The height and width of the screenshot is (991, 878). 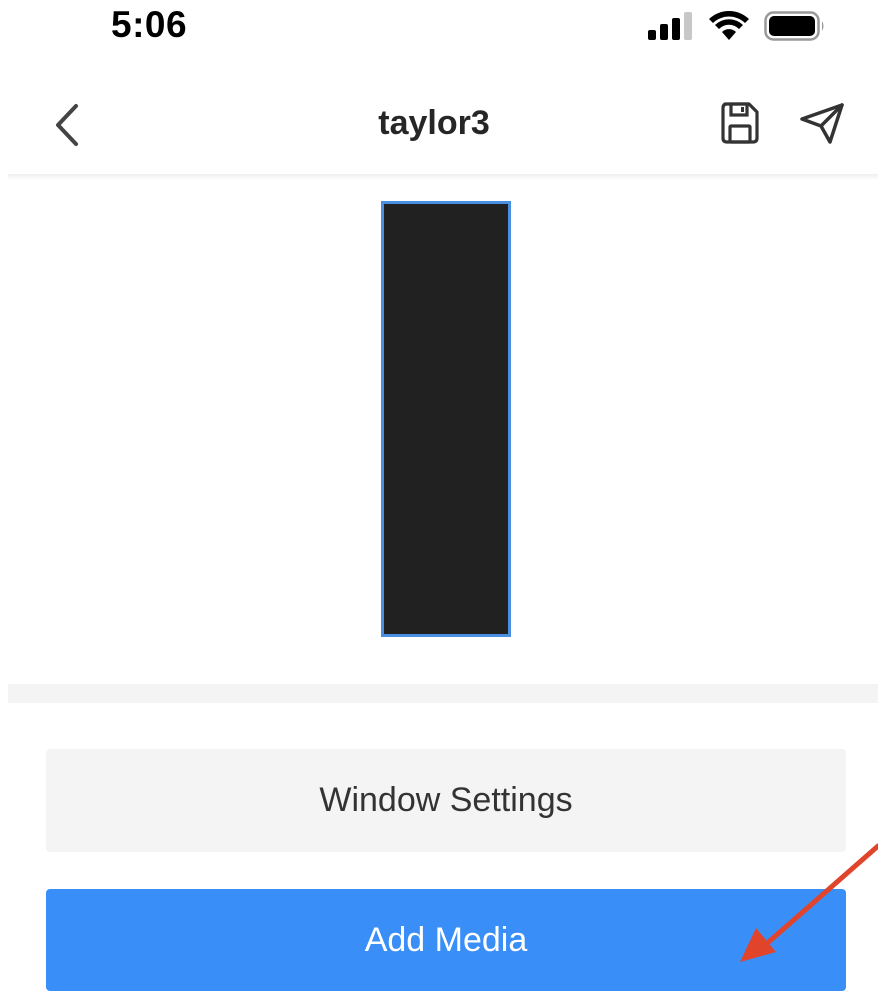 What do you see at coordinates (670, 26) in the screenshot?
I see `cellular-signal-icon` at bounding box center [670, 26].